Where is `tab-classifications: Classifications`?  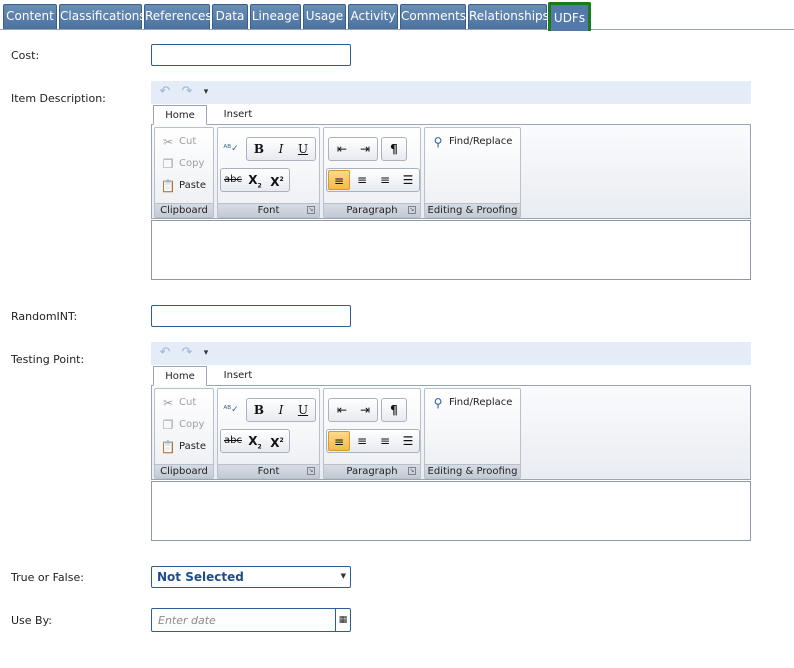
tab-classifications: Classifications is located at coordinates (102, 16).